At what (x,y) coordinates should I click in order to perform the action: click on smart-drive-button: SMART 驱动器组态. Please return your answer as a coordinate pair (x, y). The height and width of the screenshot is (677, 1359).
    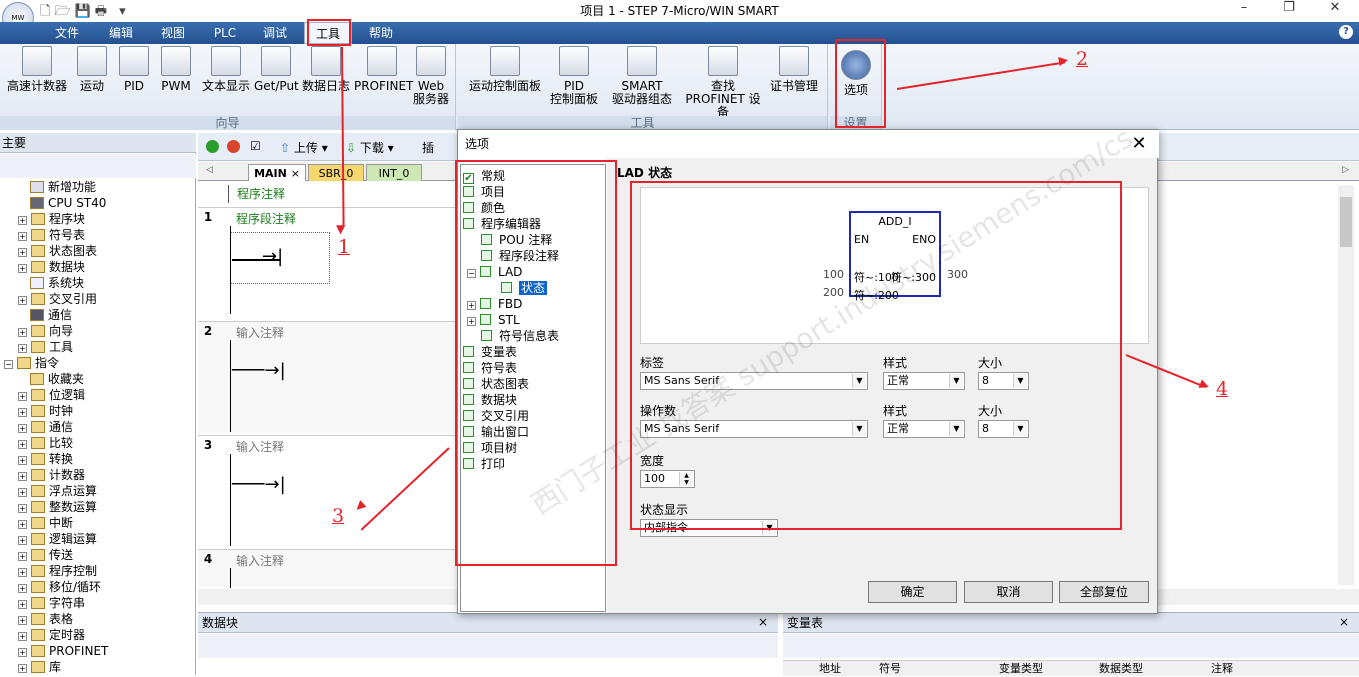
    Looking at the image, I should click on (642, 76).